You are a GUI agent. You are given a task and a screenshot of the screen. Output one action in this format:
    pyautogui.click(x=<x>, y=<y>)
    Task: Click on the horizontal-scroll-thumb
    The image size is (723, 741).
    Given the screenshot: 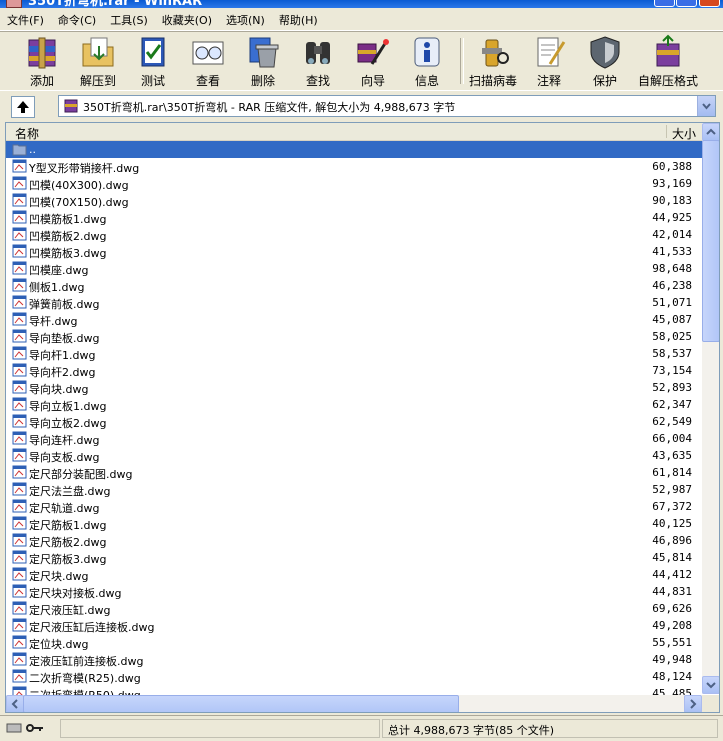 What is the action you would take?
    pyautogui.click(x=241, y=703)
    